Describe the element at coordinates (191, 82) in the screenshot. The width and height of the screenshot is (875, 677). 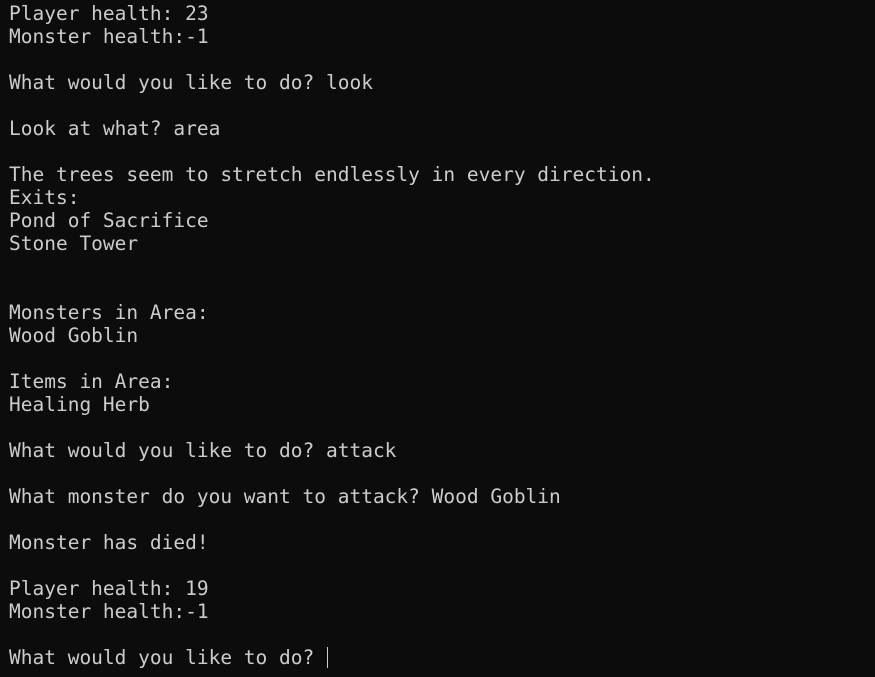
I see `terminal-line: What would you like to do? look` at that location.